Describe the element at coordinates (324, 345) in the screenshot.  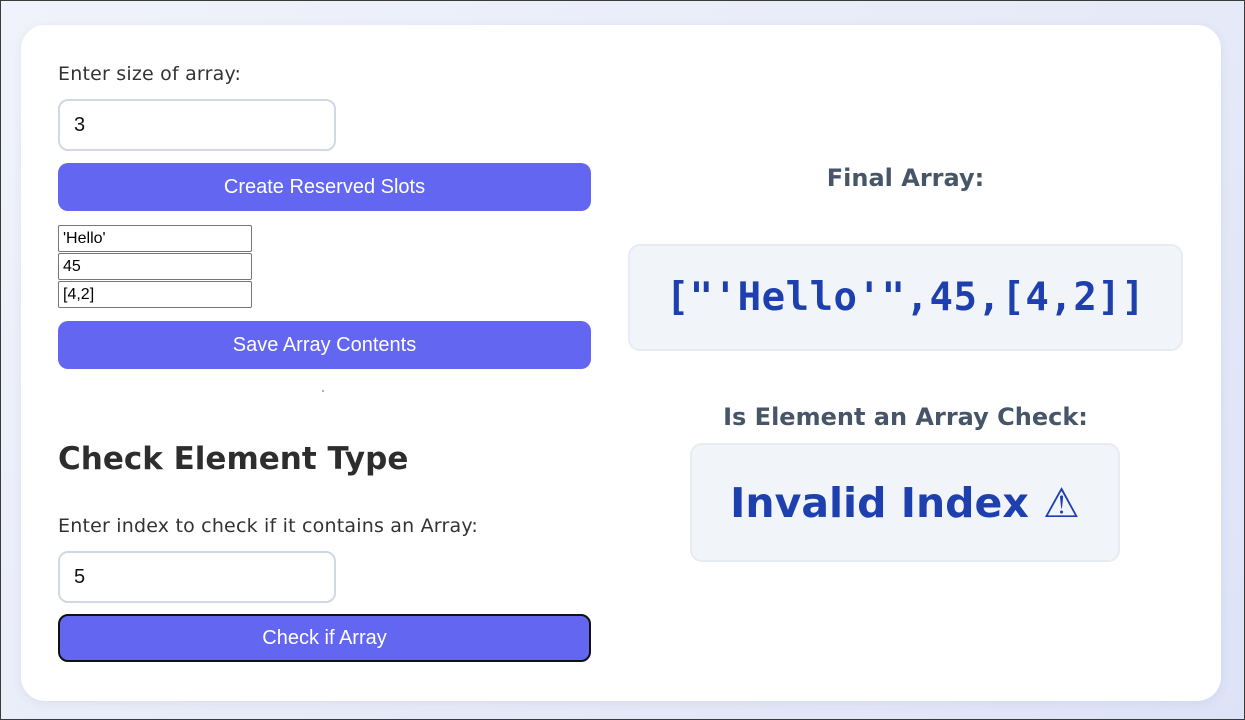
I see `save-array-contents-button: Save Array Contents` at that location.